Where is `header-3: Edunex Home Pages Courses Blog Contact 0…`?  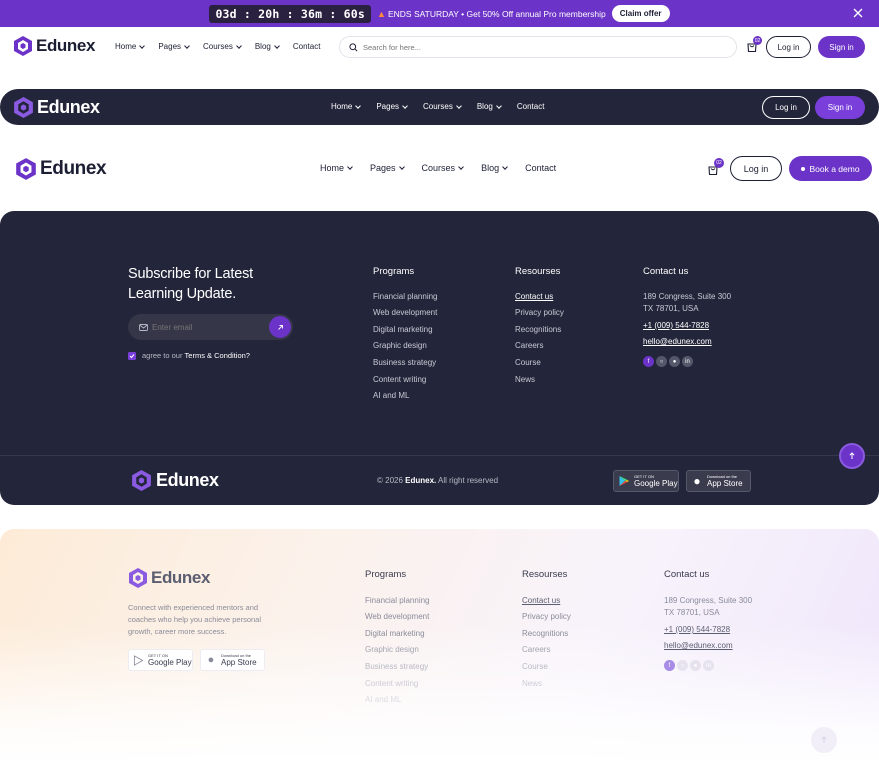 header-3: Edunex Home Pages Courses Blog Contact 0… is located at coordinates (439, 169).